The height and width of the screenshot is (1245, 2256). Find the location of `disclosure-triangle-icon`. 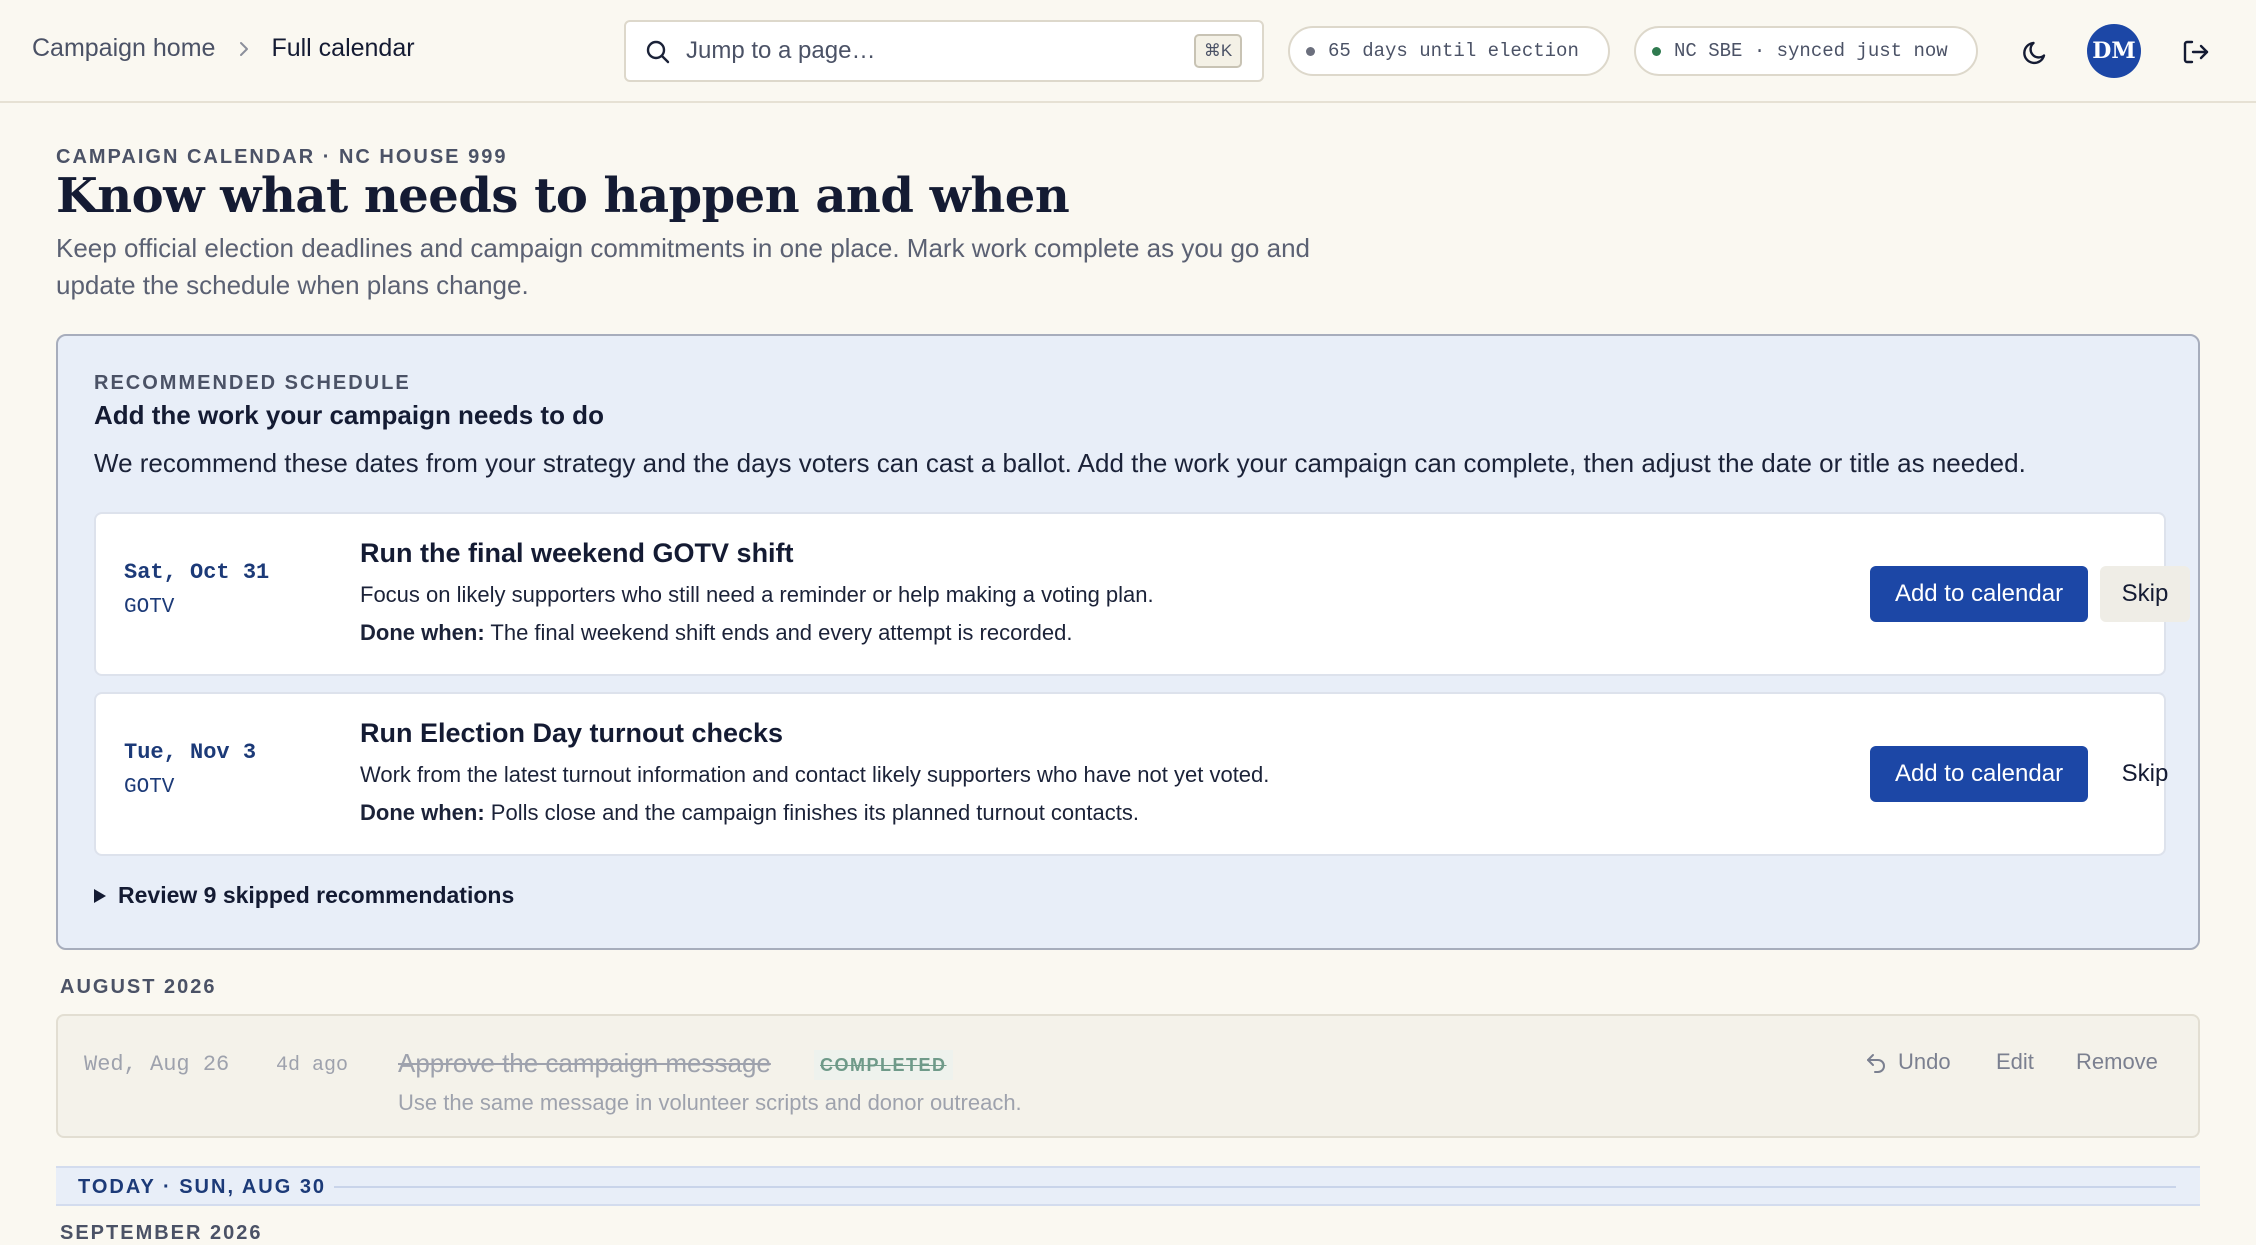

disclosure-triangle-icon is located at coordinates (100, 895).